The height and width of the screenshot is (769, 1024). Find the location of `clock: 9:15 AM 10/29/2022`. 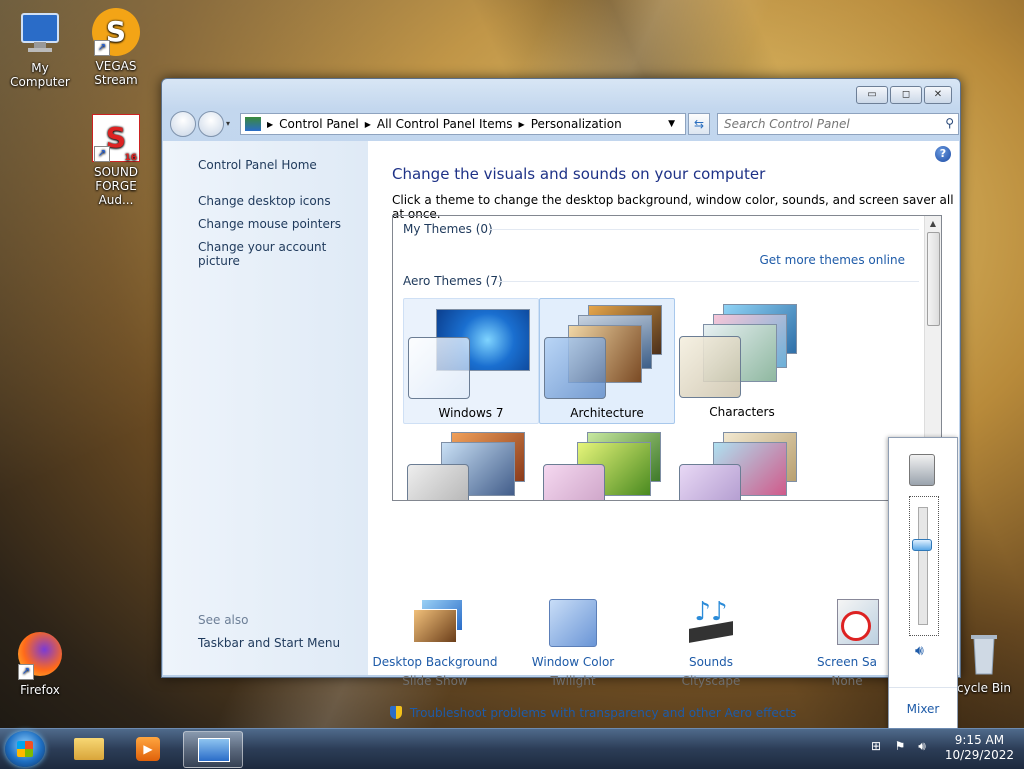

clock: 9:15 AM 10/29/2022 is located at coordinates (979, 748).